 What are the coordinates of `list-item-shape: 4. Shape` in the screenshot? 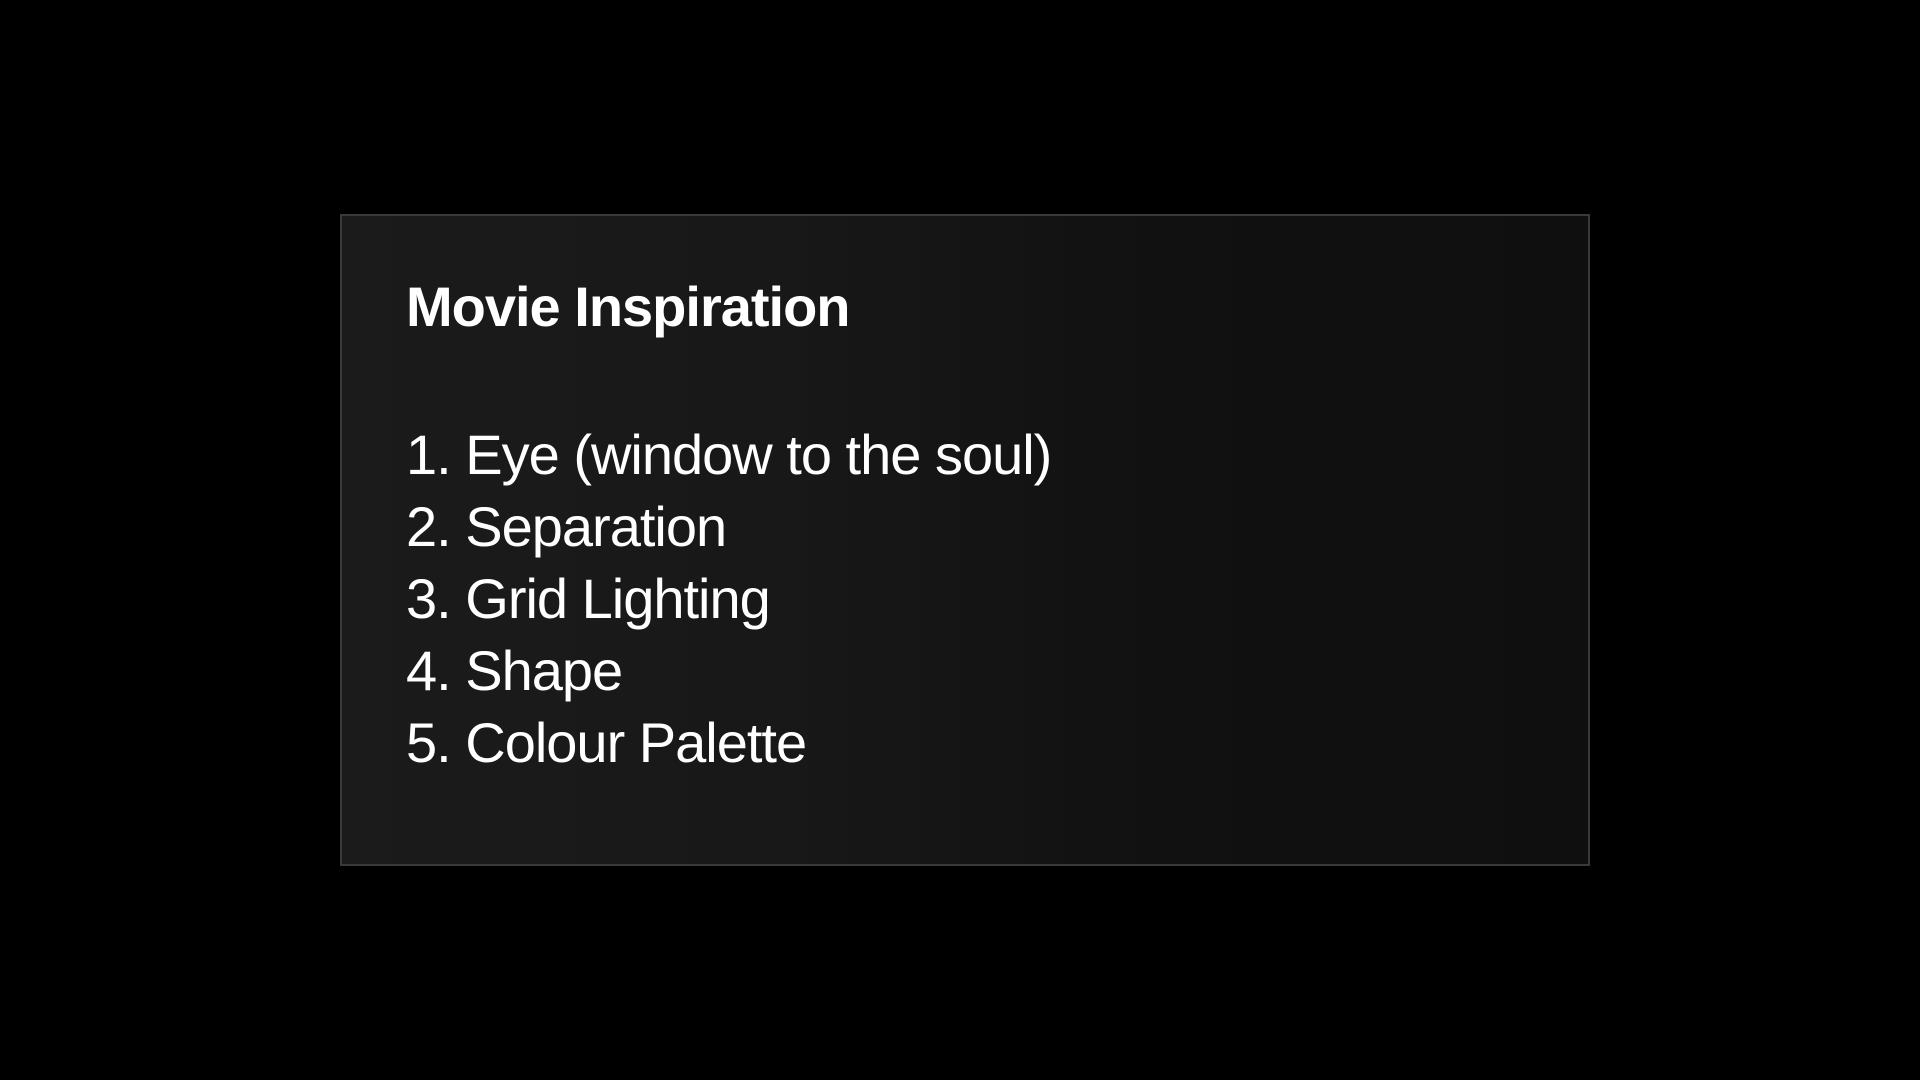 It's located at (514, 670).